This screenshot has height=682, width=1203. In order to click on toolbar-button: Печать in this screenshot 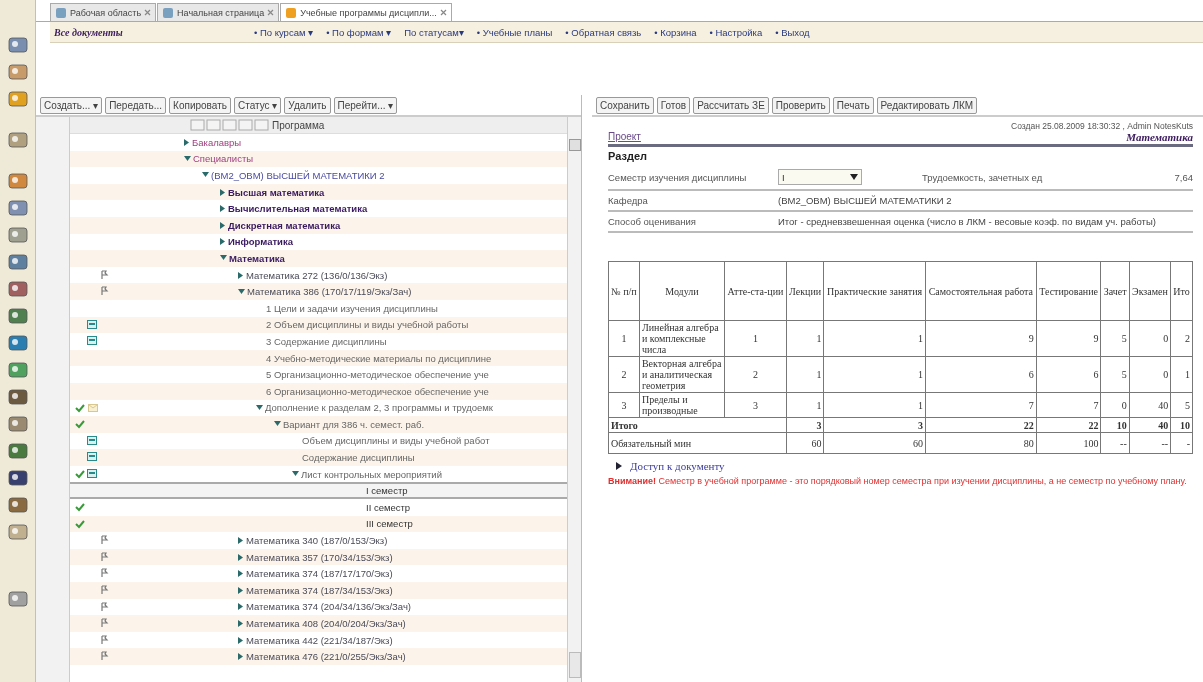, I will do `click(853, 105)`.